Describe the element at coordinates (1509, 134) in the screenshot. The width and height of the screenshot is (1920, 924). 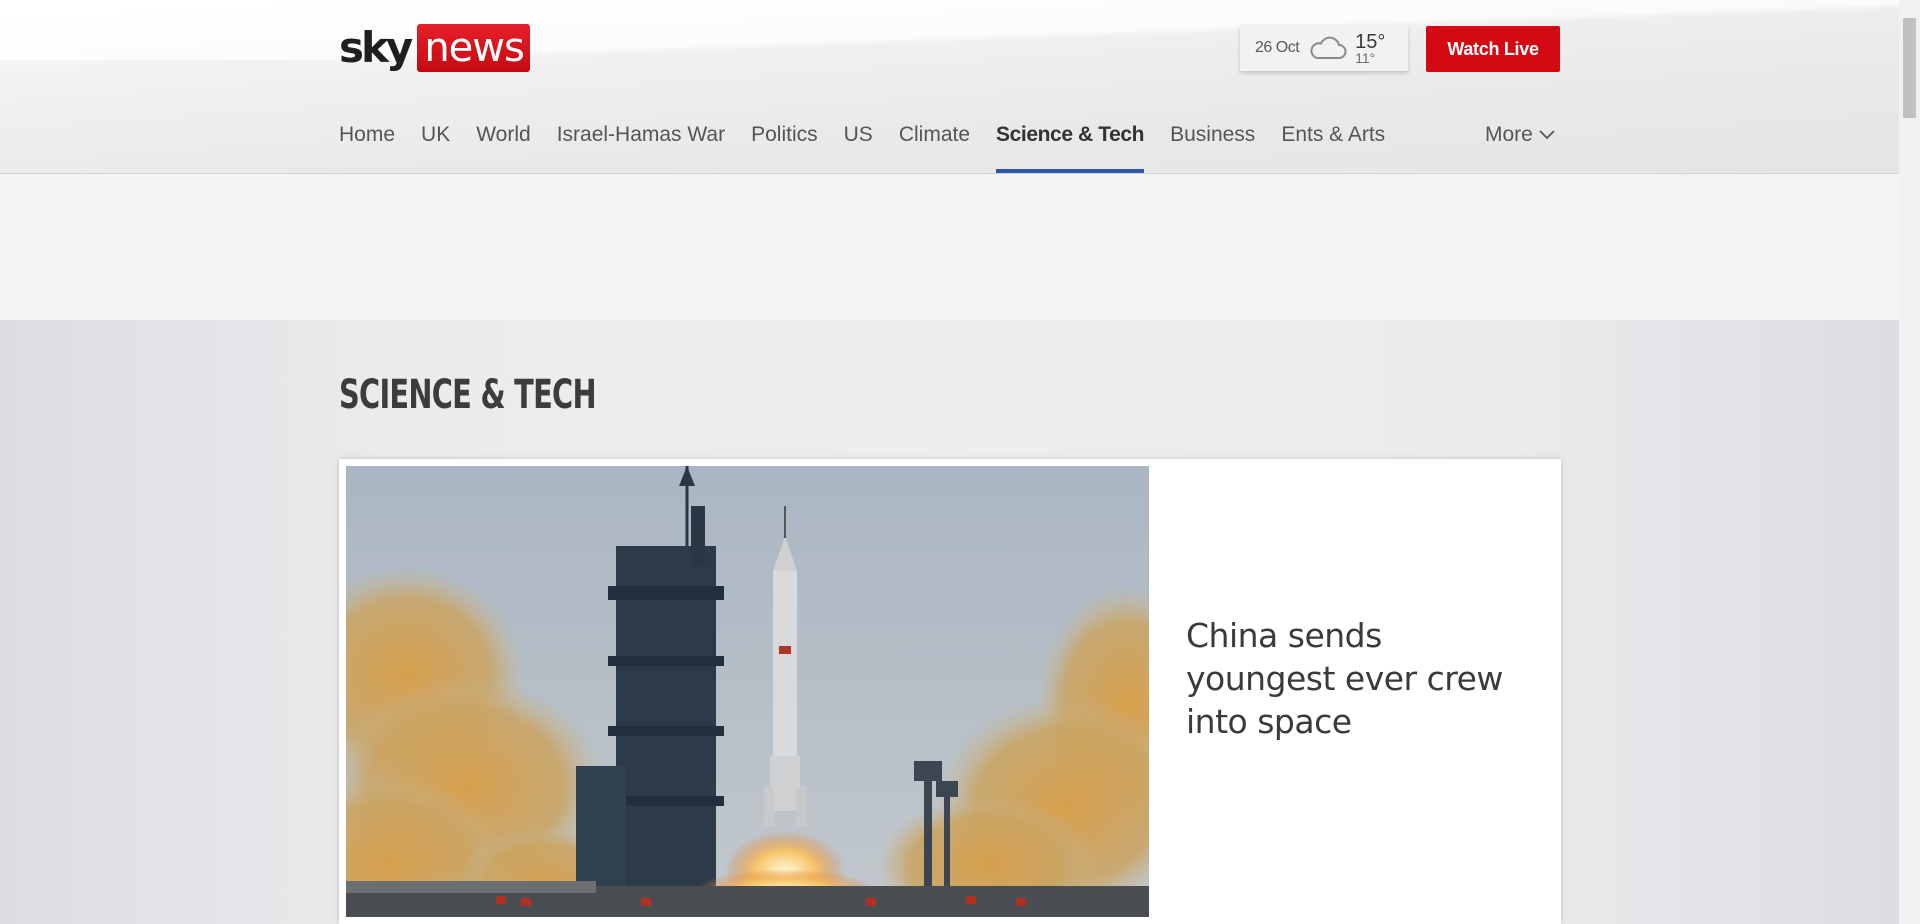
I see `nav-more-label: More` at that location.